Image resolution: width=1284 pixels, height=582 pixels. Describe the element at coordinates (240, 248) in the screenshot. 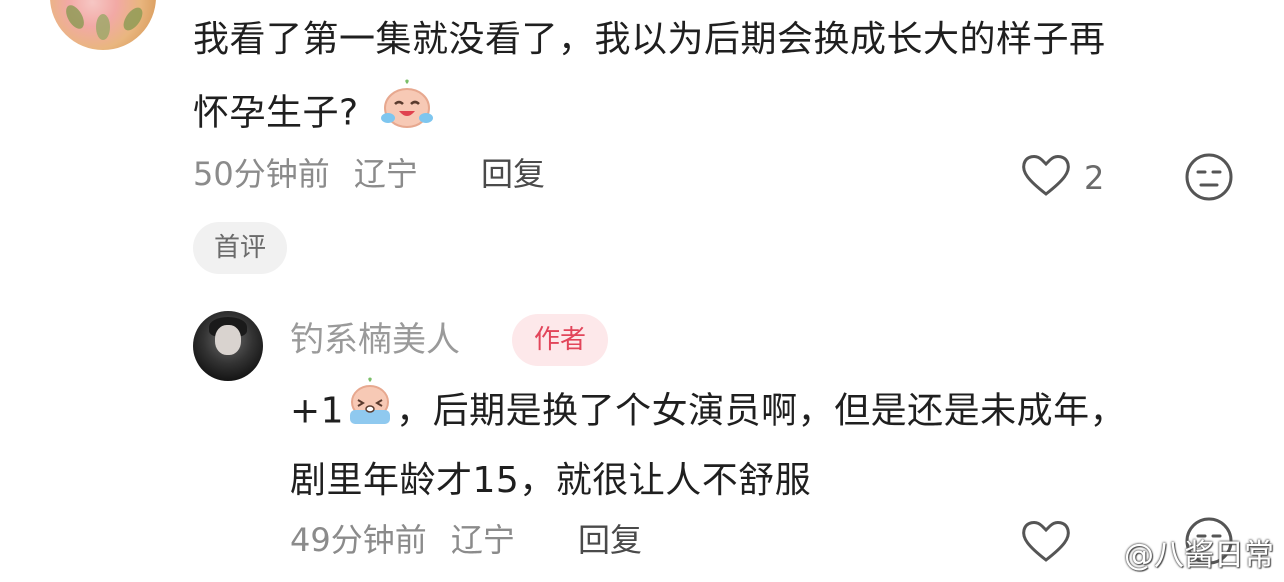

I see `first-comment-badge: 首评` at that location.